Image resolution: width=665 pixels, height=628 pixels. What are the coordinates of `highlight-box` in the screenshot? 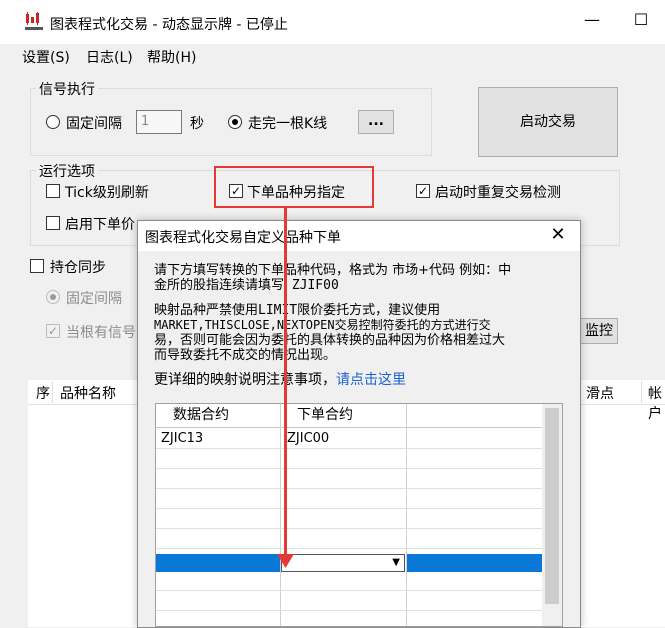 It's located at (294, 187).